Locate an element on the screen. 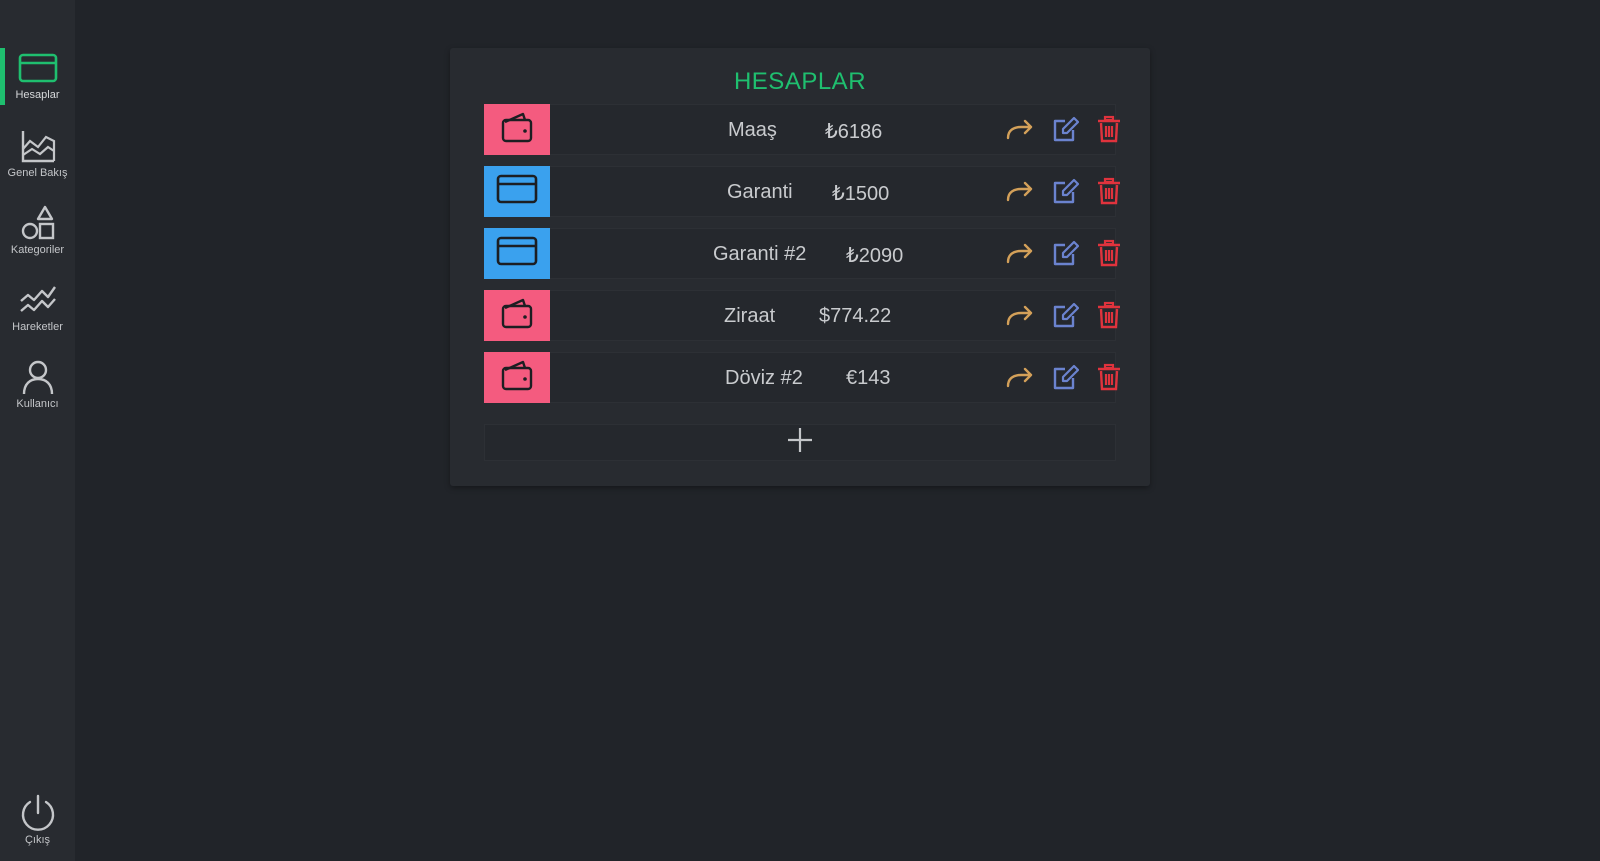  account-amount: €143 is located at coordinates (868, 378).